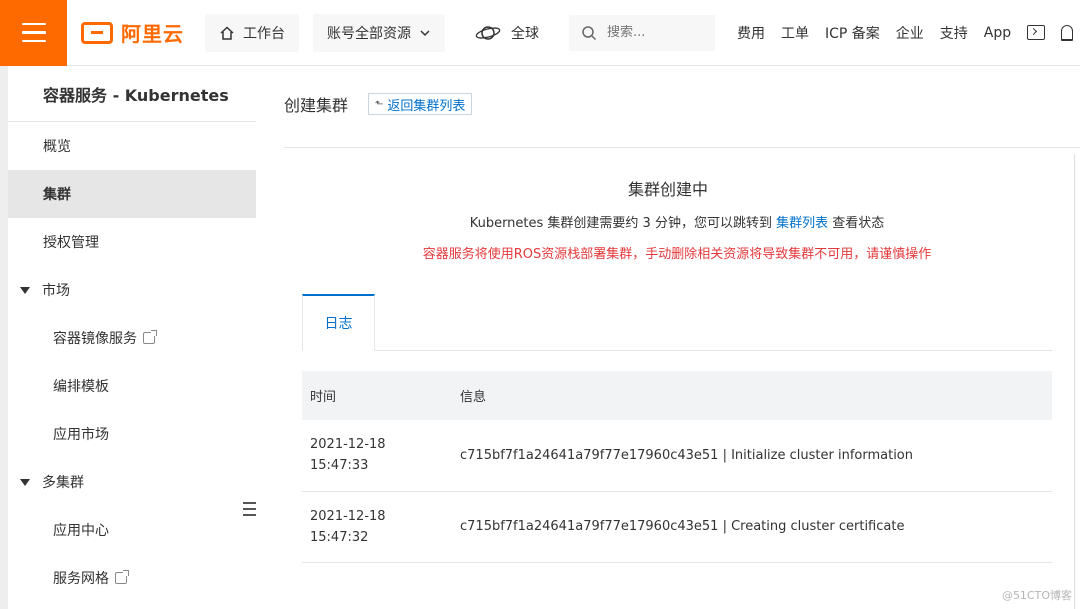 The width and height of the screenshot is (1080, 609). Describe the element at coordinates (751, 33) in the screenshot. I see `link-billing: 费用` at that location.